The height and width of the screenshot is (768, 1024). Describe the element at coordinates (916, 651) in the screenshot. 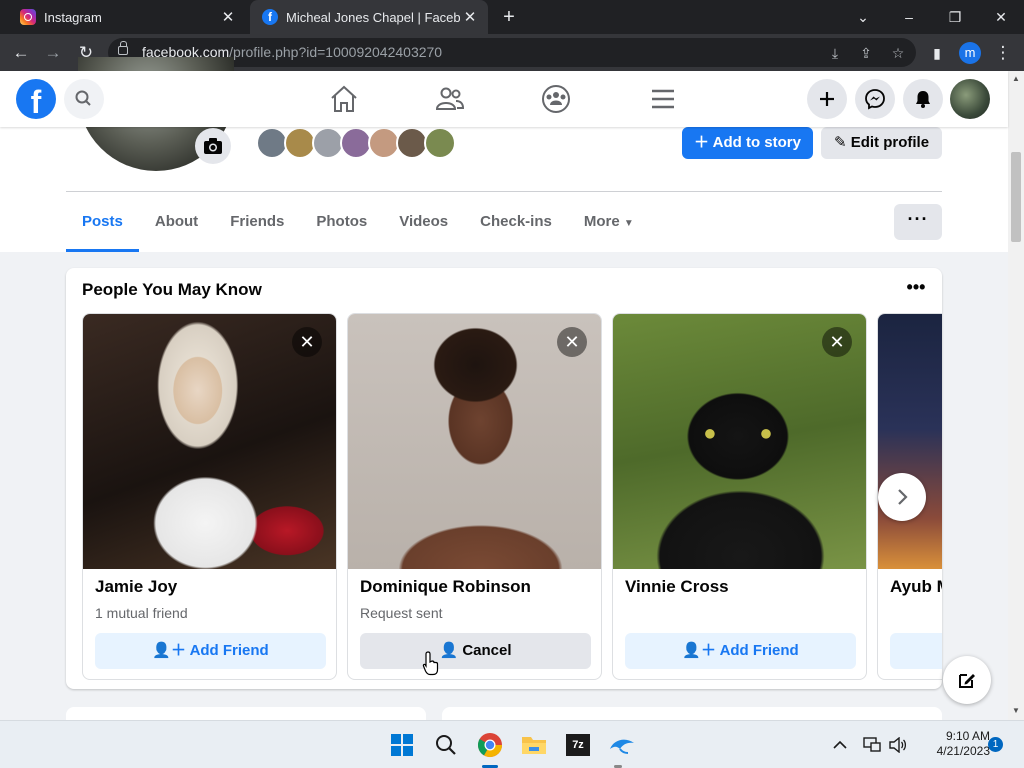

I see `add-friend-button` at that location.